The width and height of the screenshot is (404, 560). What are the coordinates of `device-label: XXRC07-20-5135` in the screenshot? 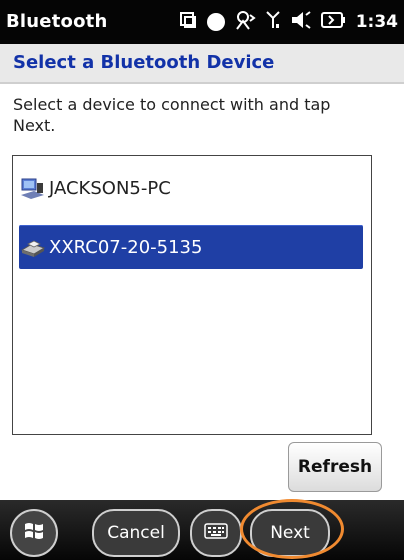 It's located at (126, 247).